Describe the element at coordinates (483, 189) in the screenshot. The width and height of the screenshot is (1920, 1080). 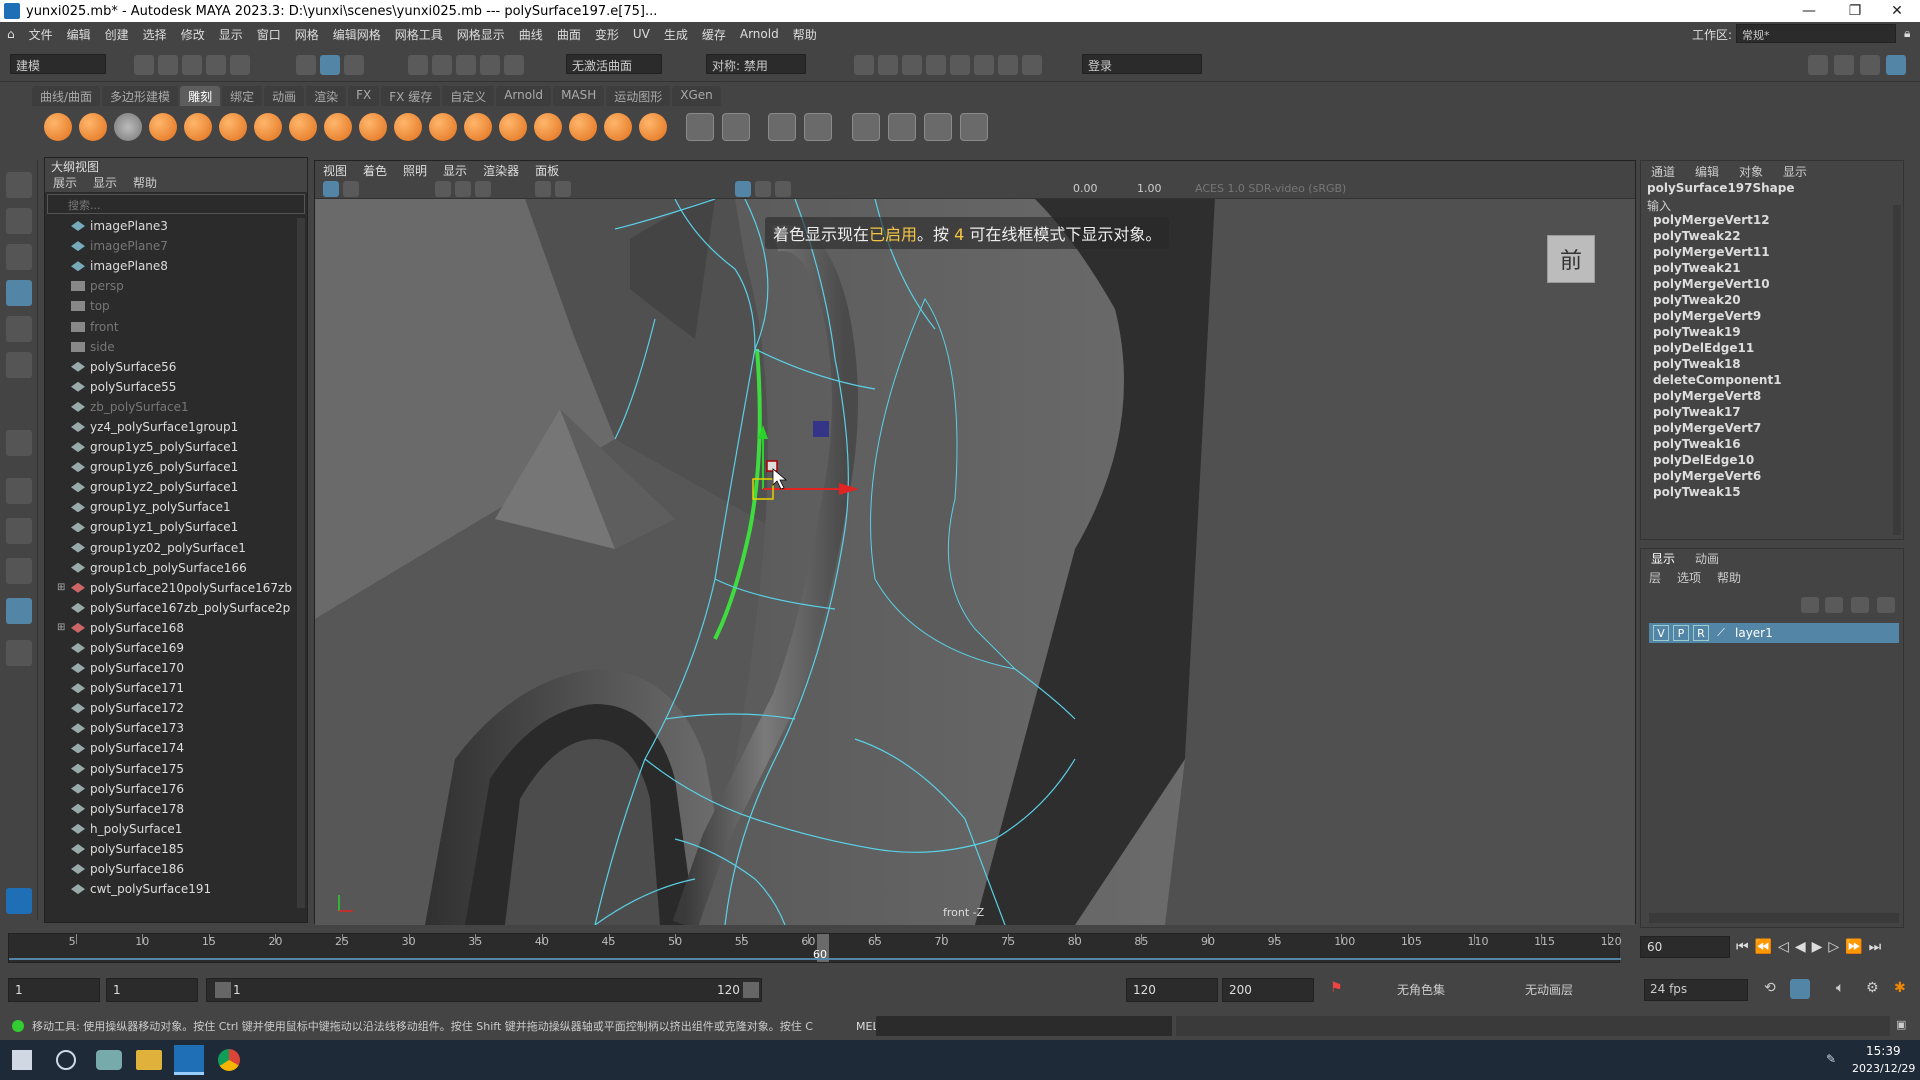
I see `wireframe-on-shaded-icon` at that location.